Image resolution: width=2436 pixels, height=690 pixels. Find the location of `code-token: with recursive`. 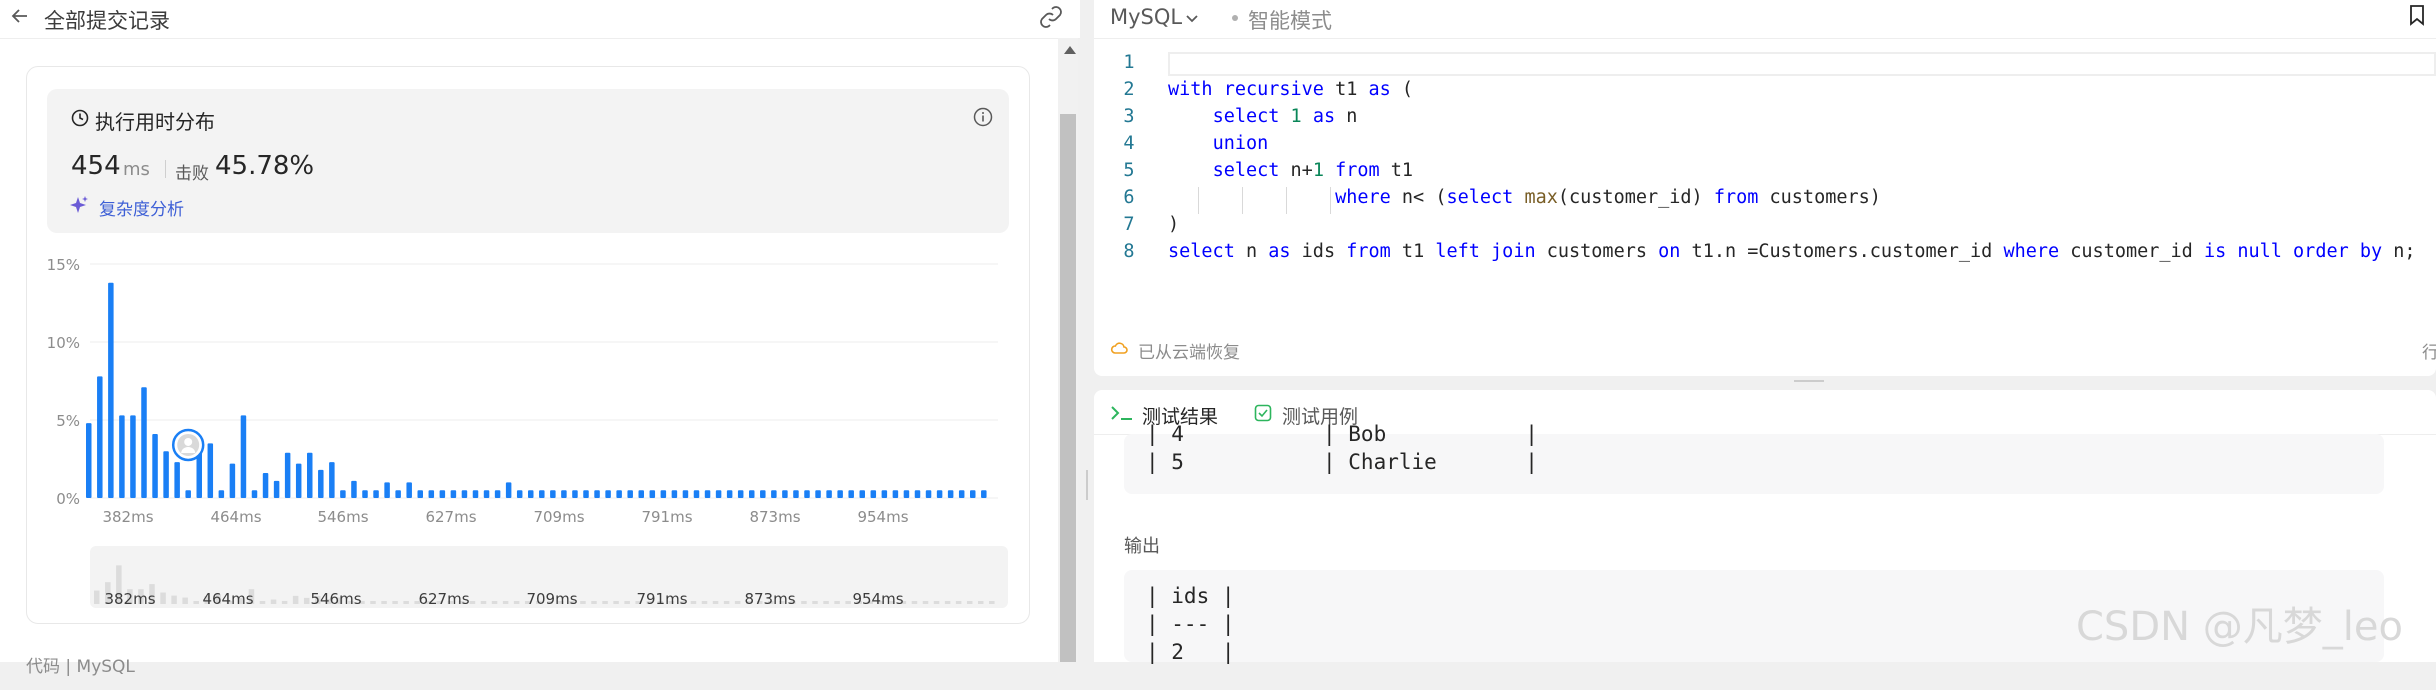

code-token: with recursive is located at coordinates (1246, 89).